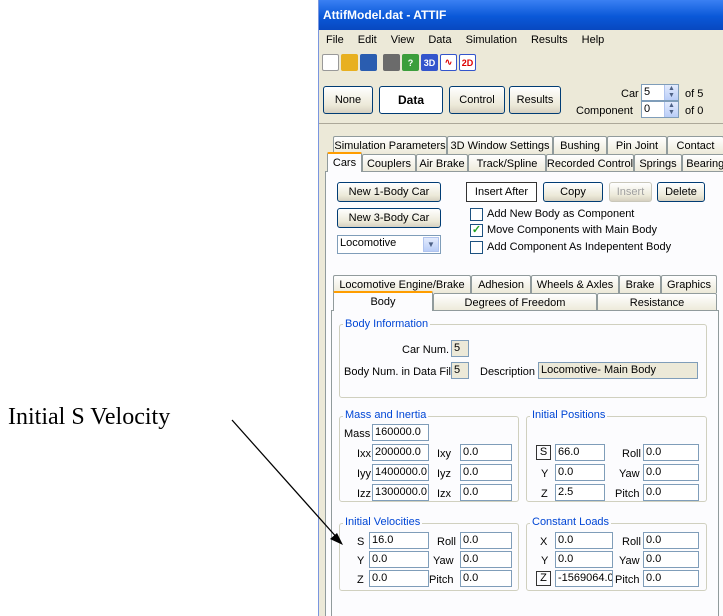  What do you see at coordinates (627, 580) in the screenshot?
I see `load-pitch-label: Pitch` at bounding box center [627, 580].